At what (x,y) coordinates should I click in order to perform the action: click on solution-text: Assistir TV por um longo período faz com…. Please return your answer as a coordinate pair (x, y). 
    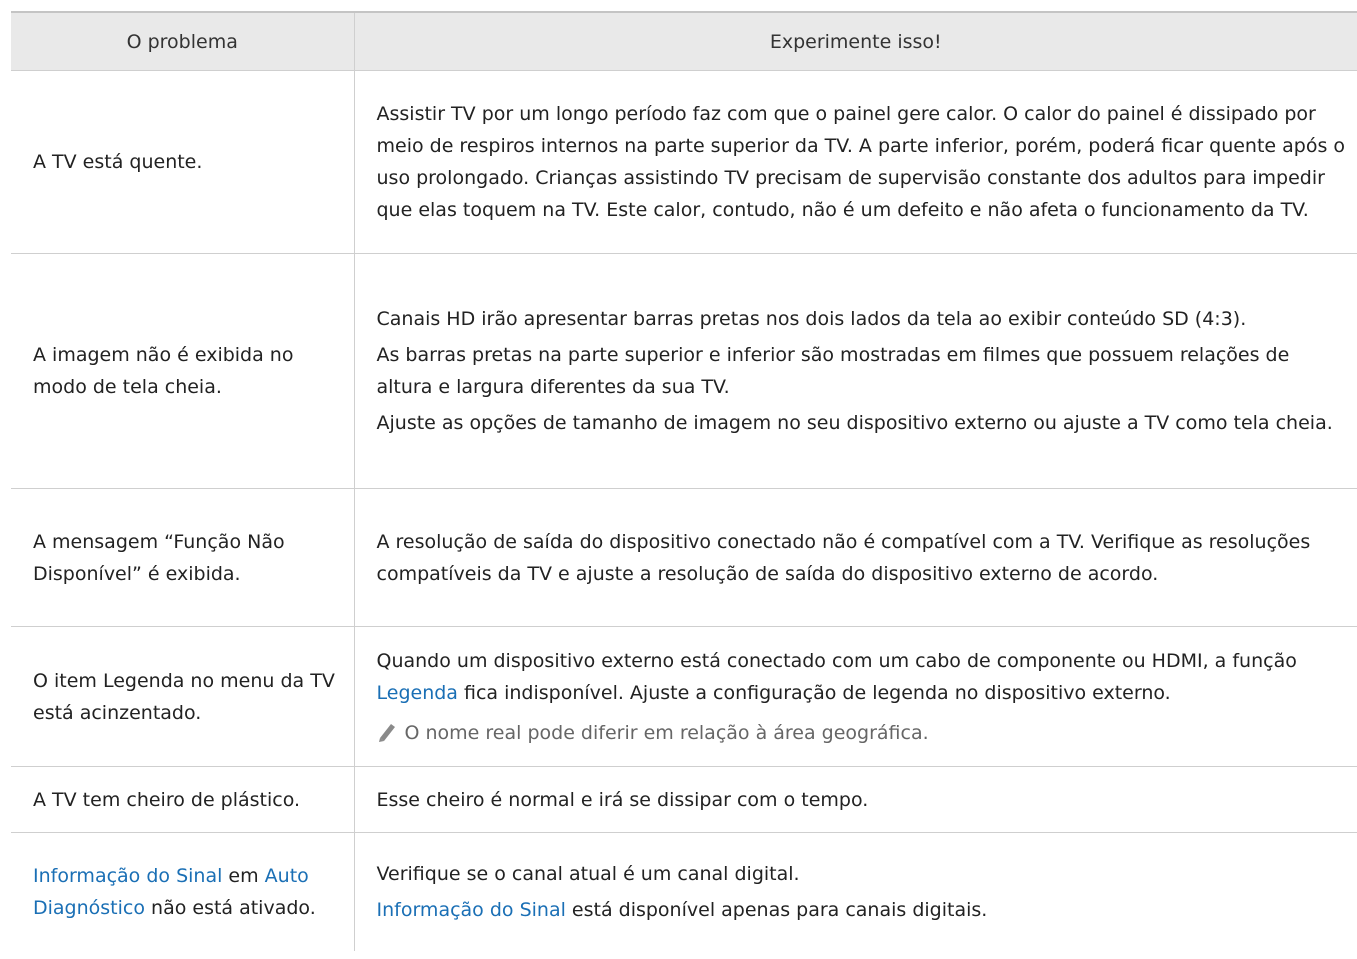
    Looking at the image, I should click on (861, 162).